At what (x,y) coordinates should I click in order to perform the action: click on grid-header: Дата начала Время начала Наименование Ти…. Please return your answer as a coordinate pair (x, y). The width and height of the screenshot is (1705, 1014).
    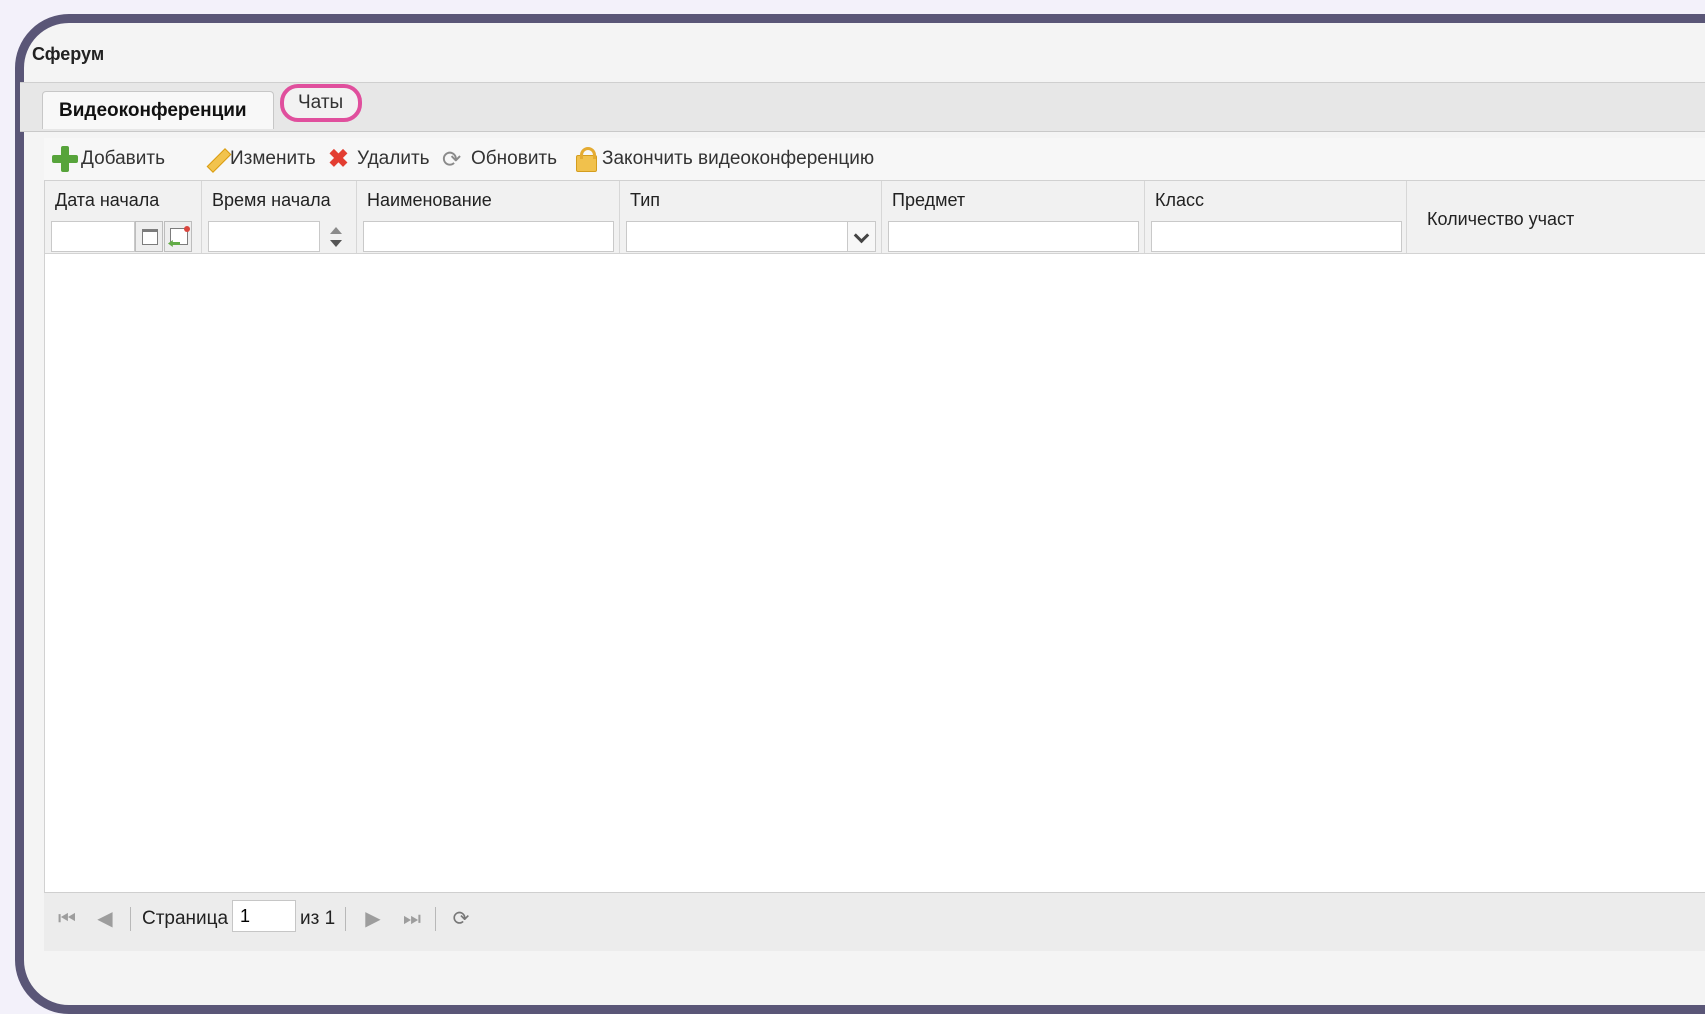
    Looking at the image, I should click on (875, 217).